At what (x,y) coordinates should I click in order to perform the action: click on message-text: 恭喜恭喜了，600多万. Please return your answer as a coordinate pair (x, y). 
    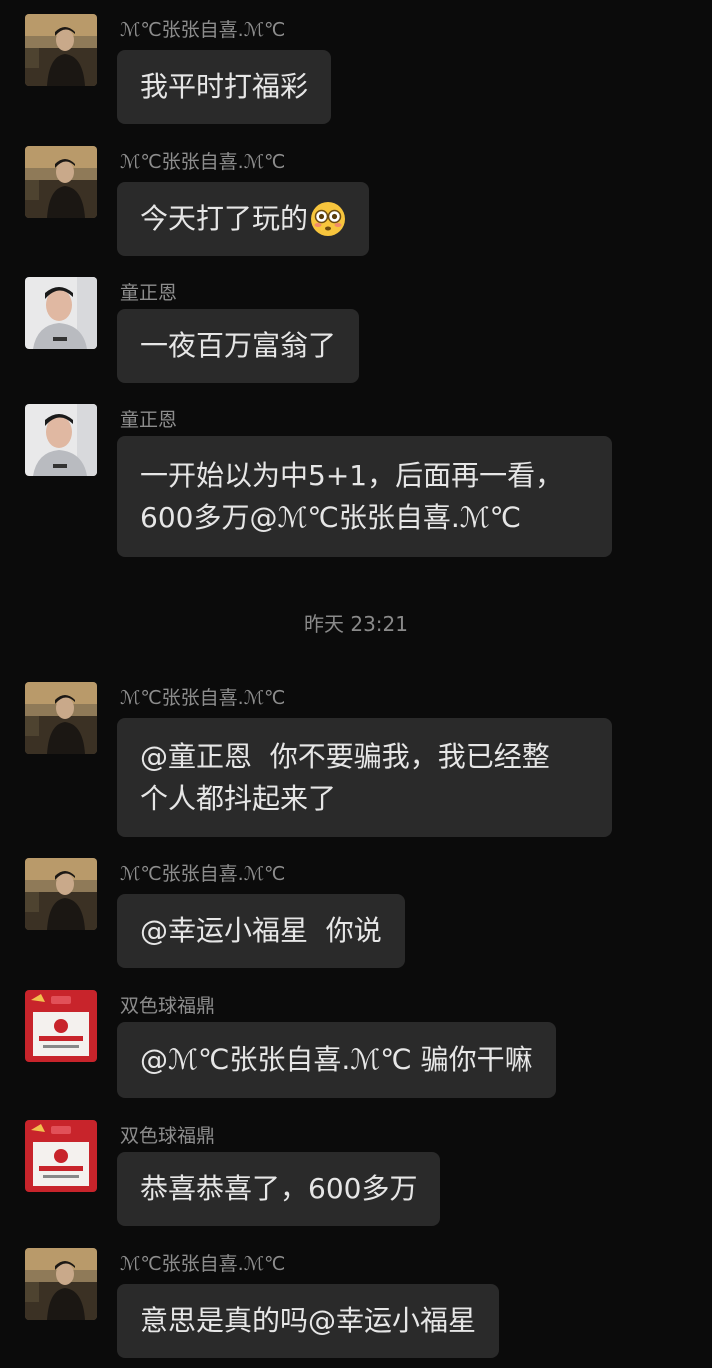
    Looking at the image, I should click on (279, 1188).